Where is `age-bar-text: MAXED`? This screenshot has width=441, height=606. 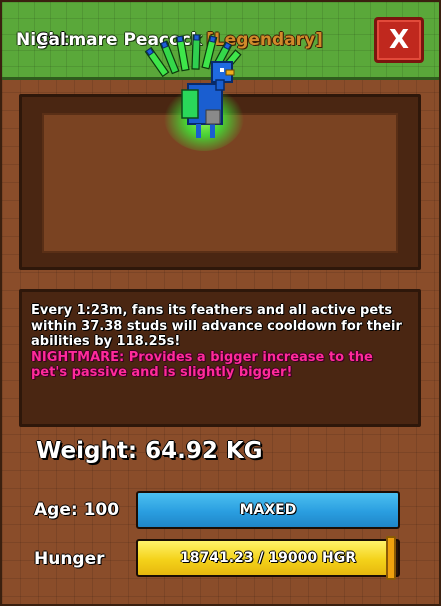
age-bar-text: MAXED is located at coordinates (268, 510).